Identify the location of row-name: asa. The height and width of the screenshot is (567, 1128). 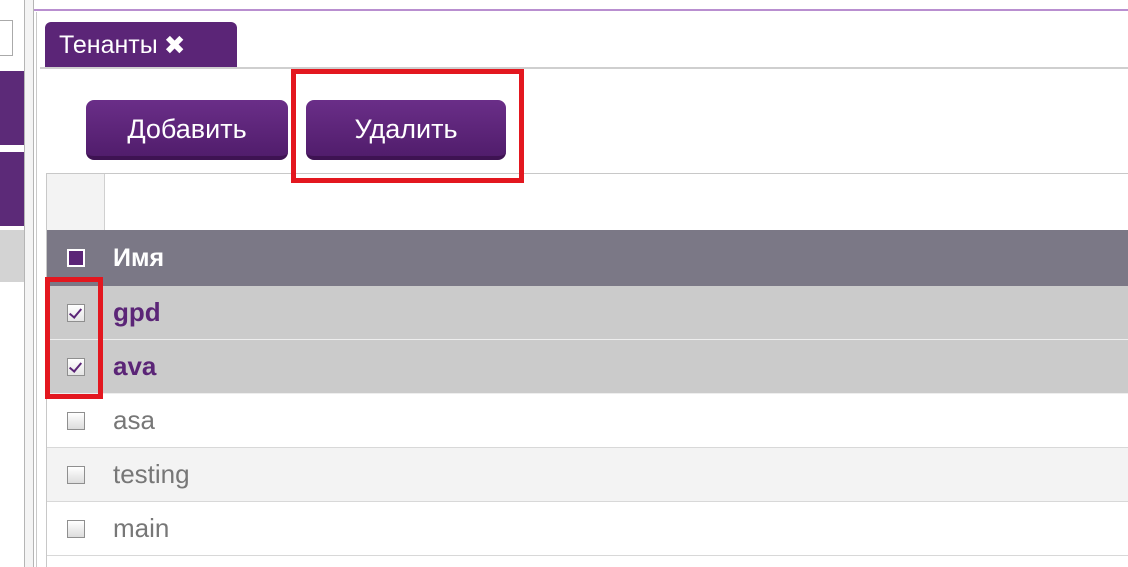
(134, 420).